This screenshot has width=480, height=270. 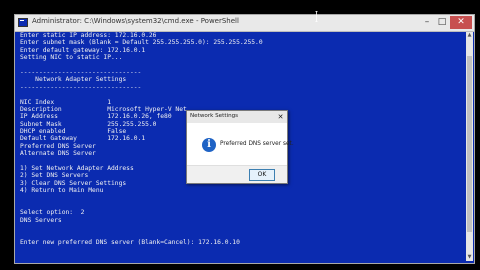 I want to click on ok-button: OK, so click(x=262, y=175).